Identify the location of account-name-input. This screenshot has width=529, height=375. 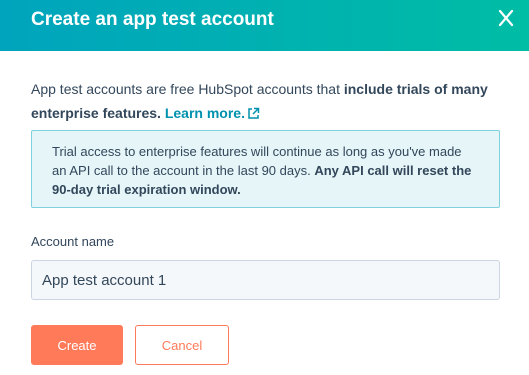
(265, 280).